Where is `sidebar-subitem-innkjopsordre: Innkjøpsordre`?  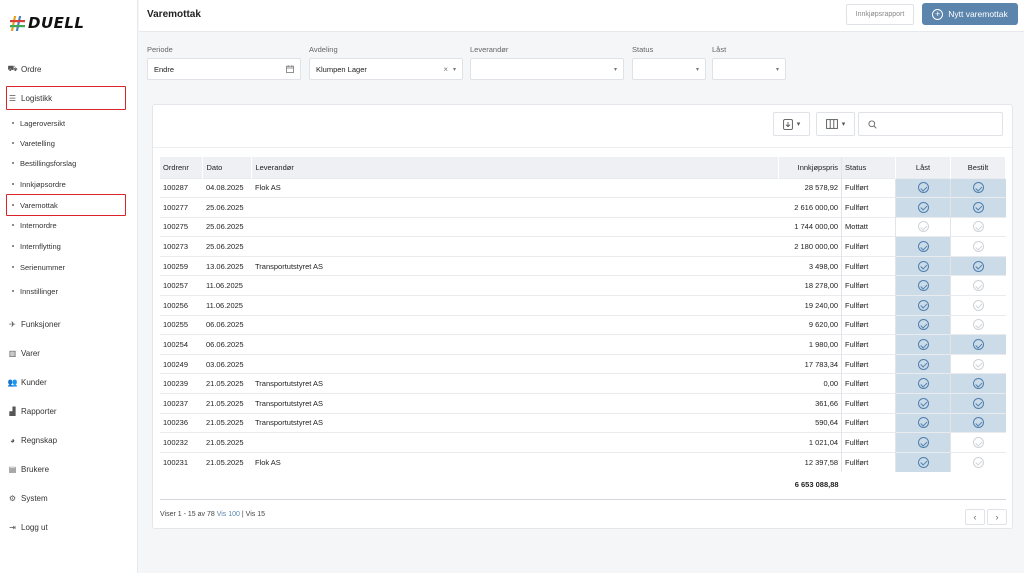 sidebar-subitem-innkjopsordre: Innkjøpsordre is located at coordinates (39, 184).